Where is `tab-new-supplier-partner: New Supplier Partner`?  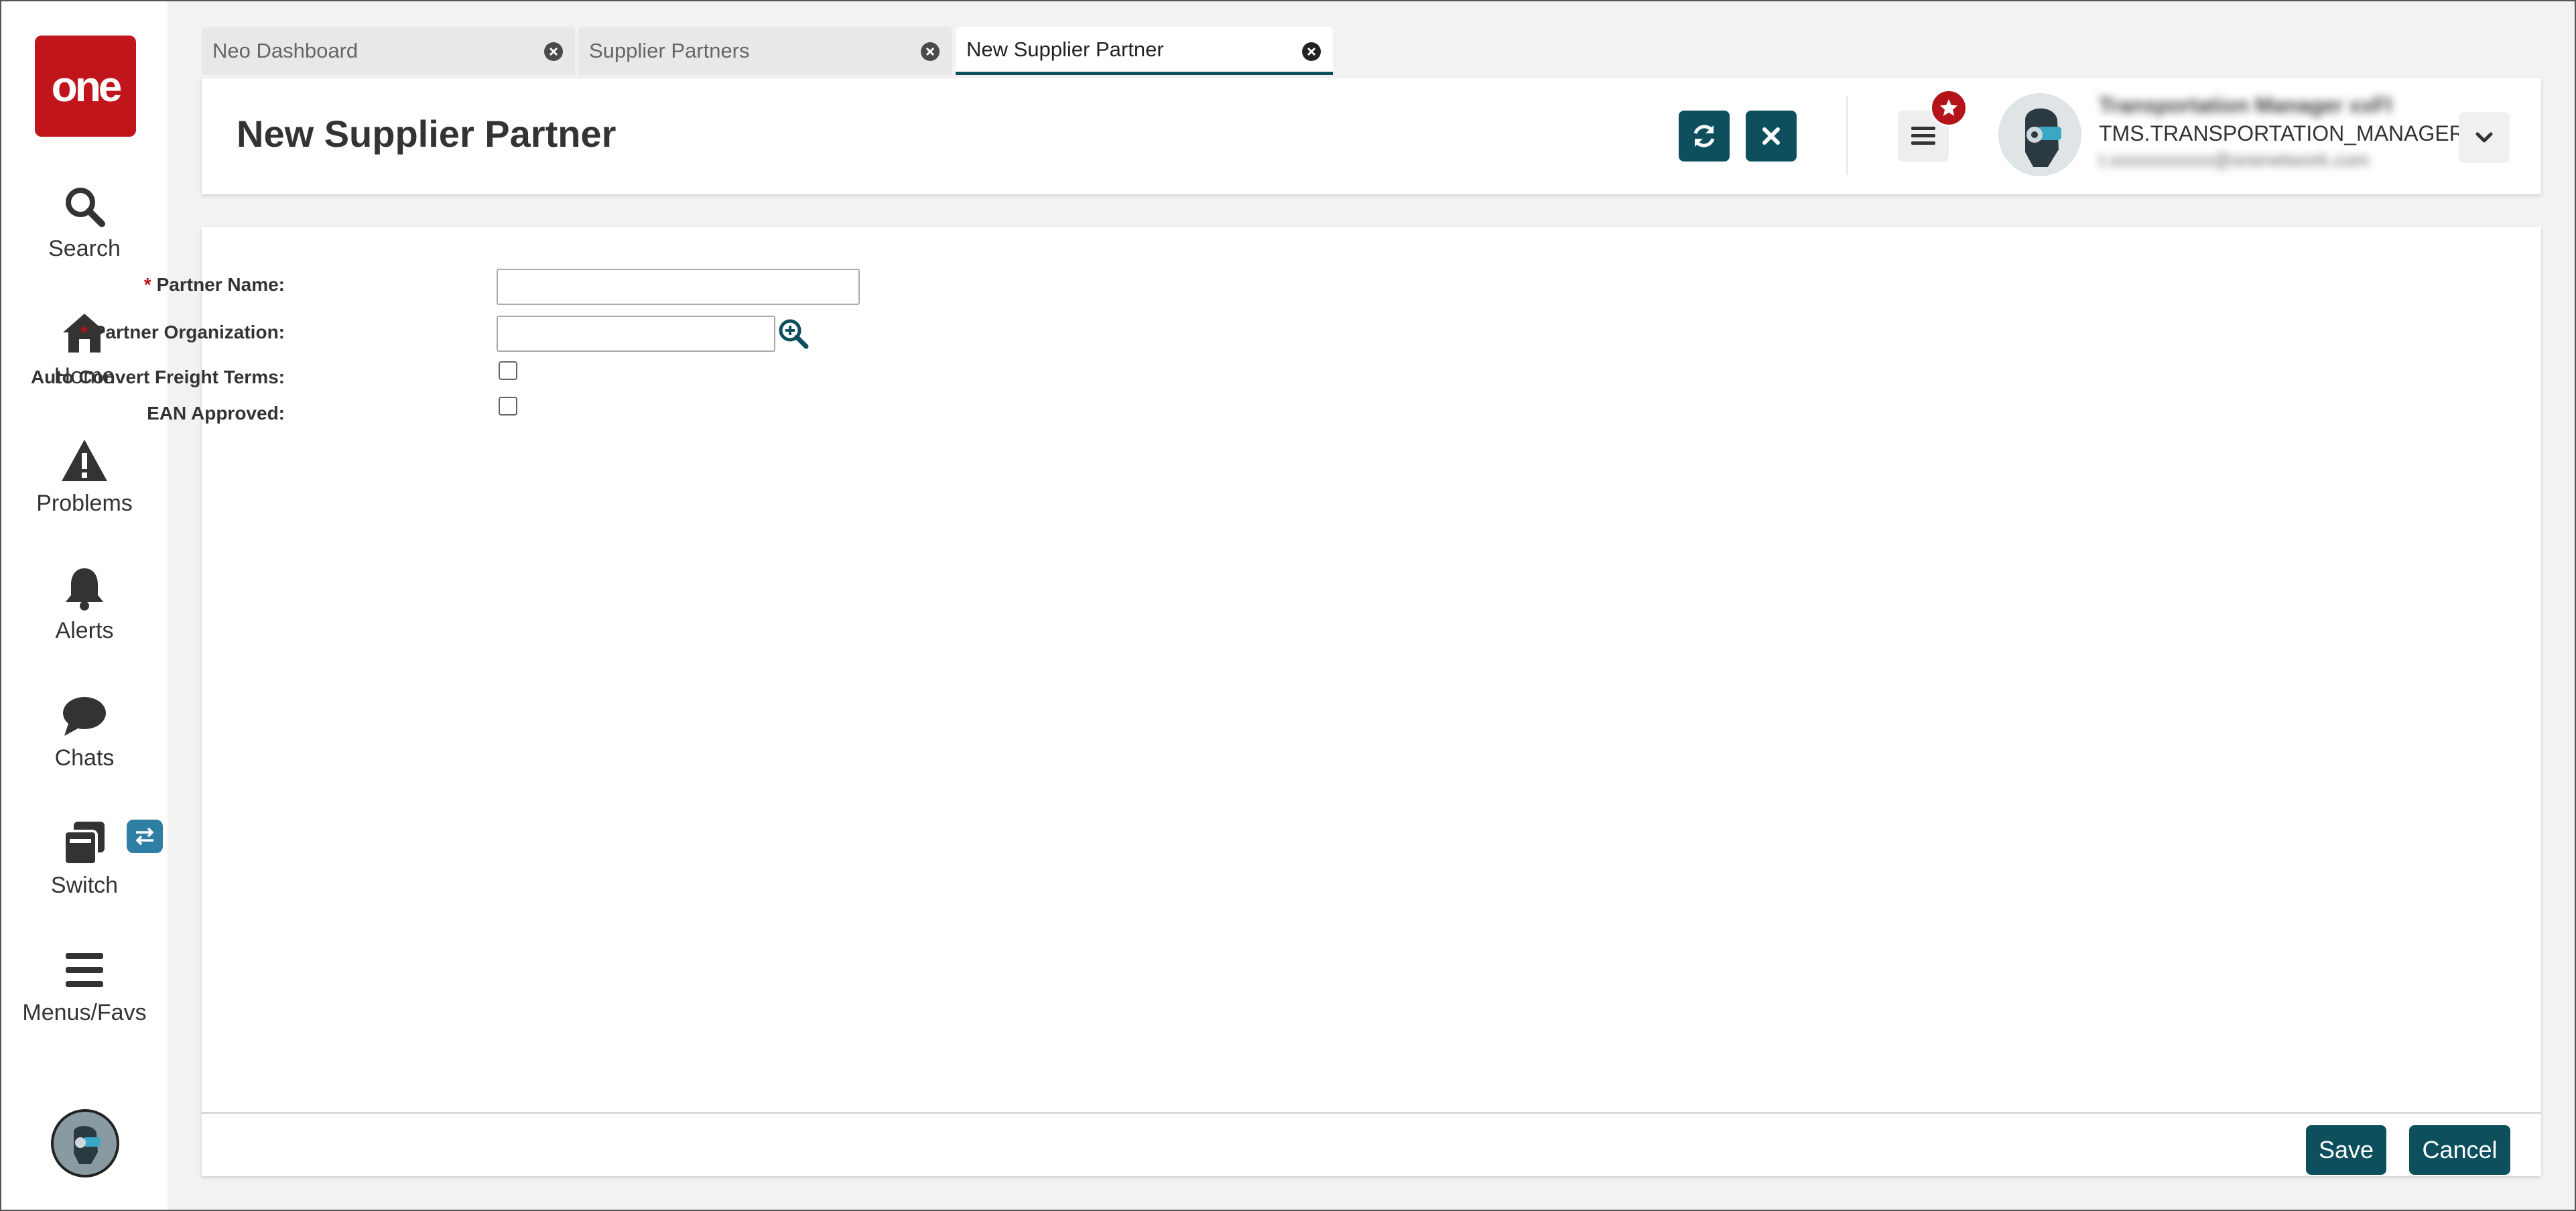 tab-new-supplier-partner: New Supplier Partner is located at coordinates (1144, 51).